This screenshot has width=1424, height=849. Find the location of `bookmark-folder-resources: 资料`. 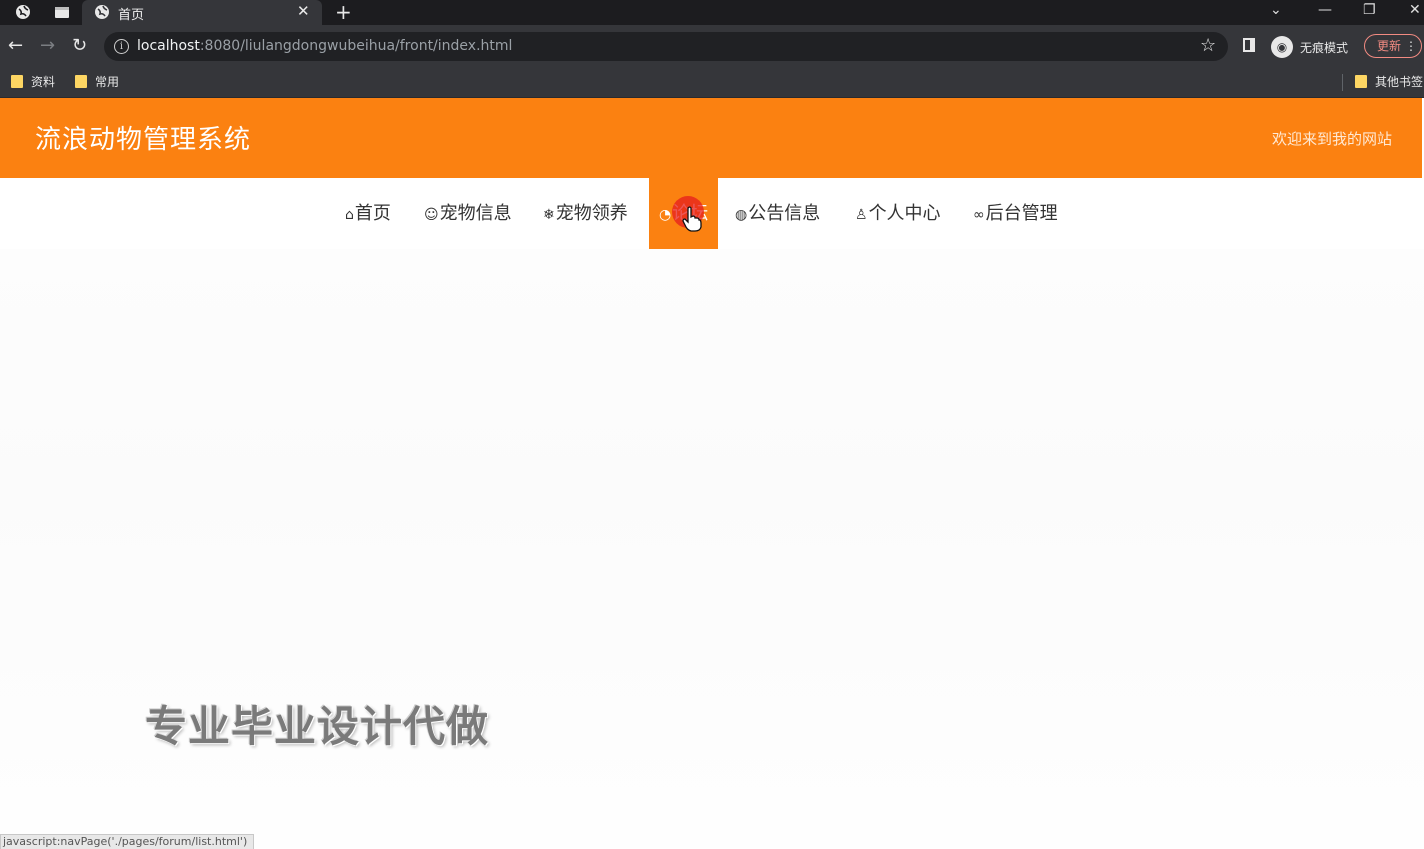

bookmark-folder-resources: 资料 is located at coordinates (33, 82).